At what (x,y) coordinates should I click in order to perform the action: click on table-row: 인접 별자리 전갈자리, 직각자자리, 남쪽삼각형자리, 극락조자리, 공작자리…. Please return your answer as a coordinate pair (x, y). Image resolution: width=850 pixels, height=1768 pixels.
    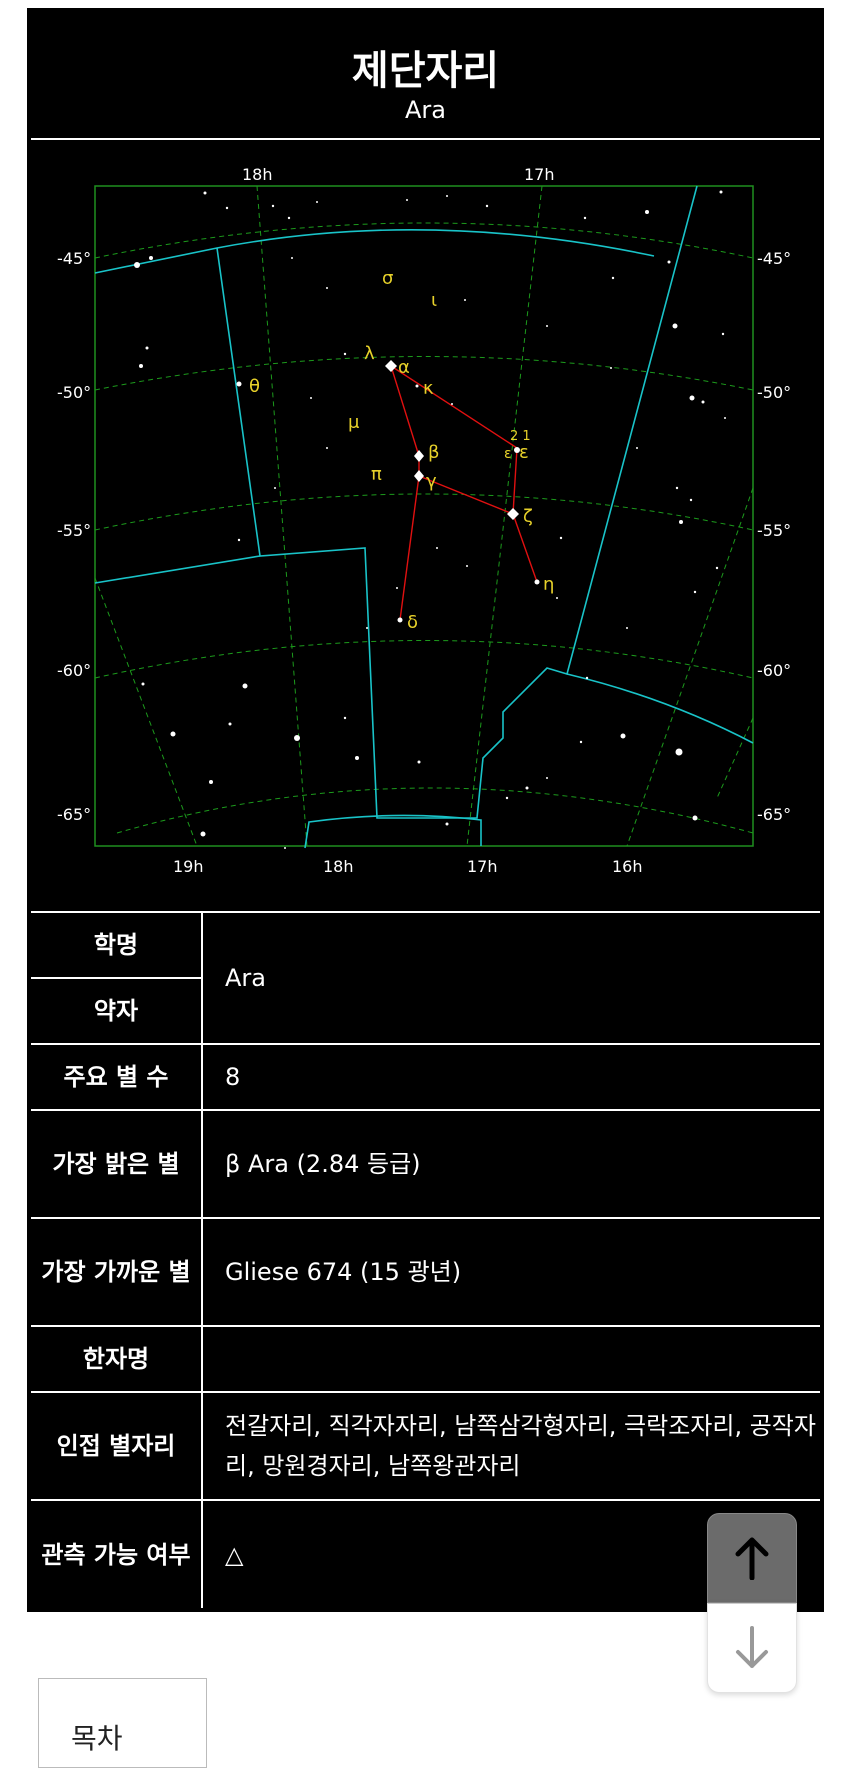
    Looking at the image, I should click on (425, 1445).